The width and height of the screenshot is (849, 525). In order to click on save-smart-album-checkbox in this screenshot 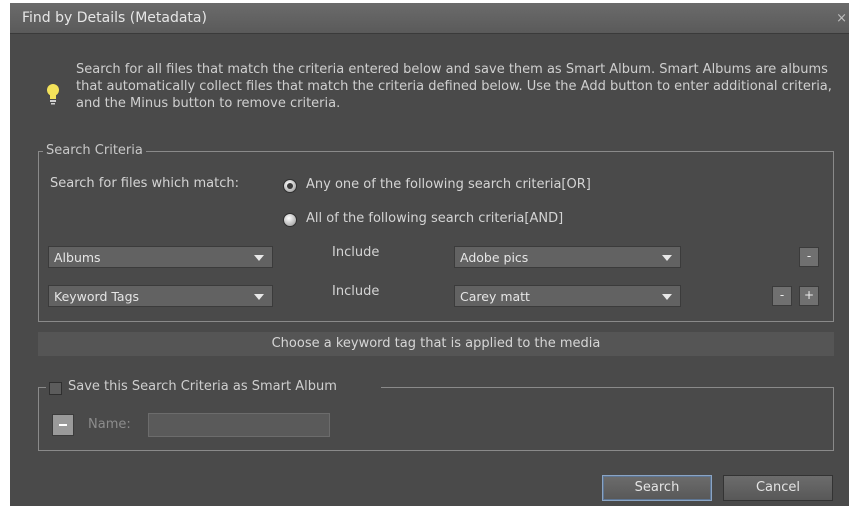, I will do `click(55, 388)`.